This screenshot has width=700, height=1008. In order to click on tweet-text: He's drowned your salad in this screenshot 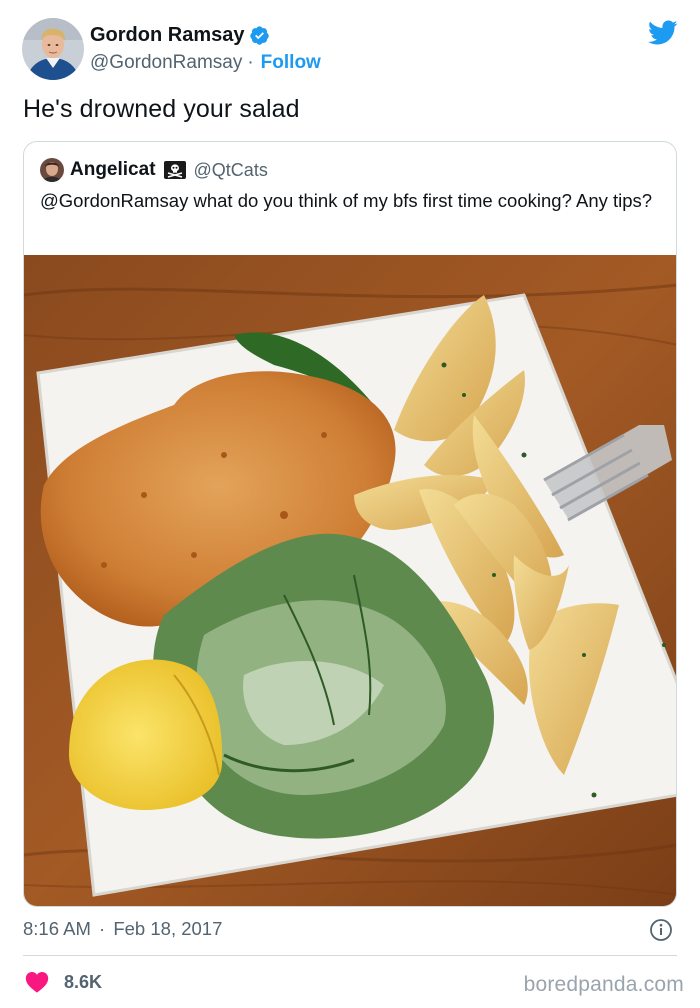, I will do `click(161, 109)`.